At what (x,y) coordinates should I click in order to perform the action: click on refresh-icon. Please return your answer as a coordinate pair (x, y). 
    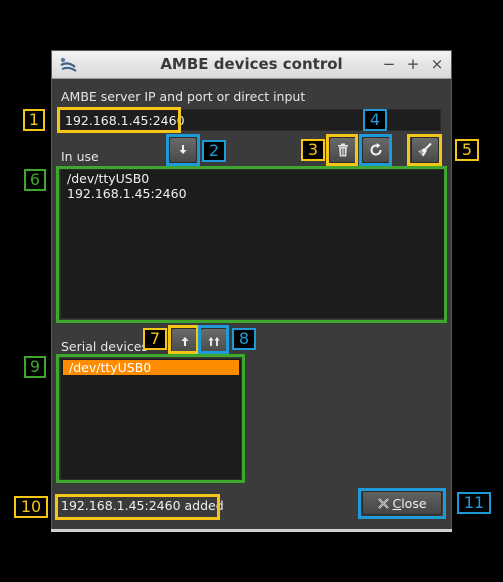
    Looking at the image, I should click on (376, 149).